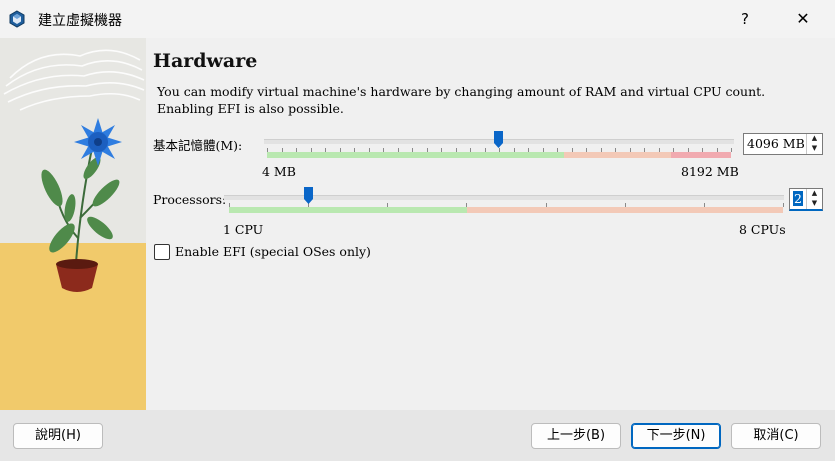 Image resolution: width=835 pixels, height=461 pixels. I want to click on window-title: 建立虛擬機器, so click(80, 21).